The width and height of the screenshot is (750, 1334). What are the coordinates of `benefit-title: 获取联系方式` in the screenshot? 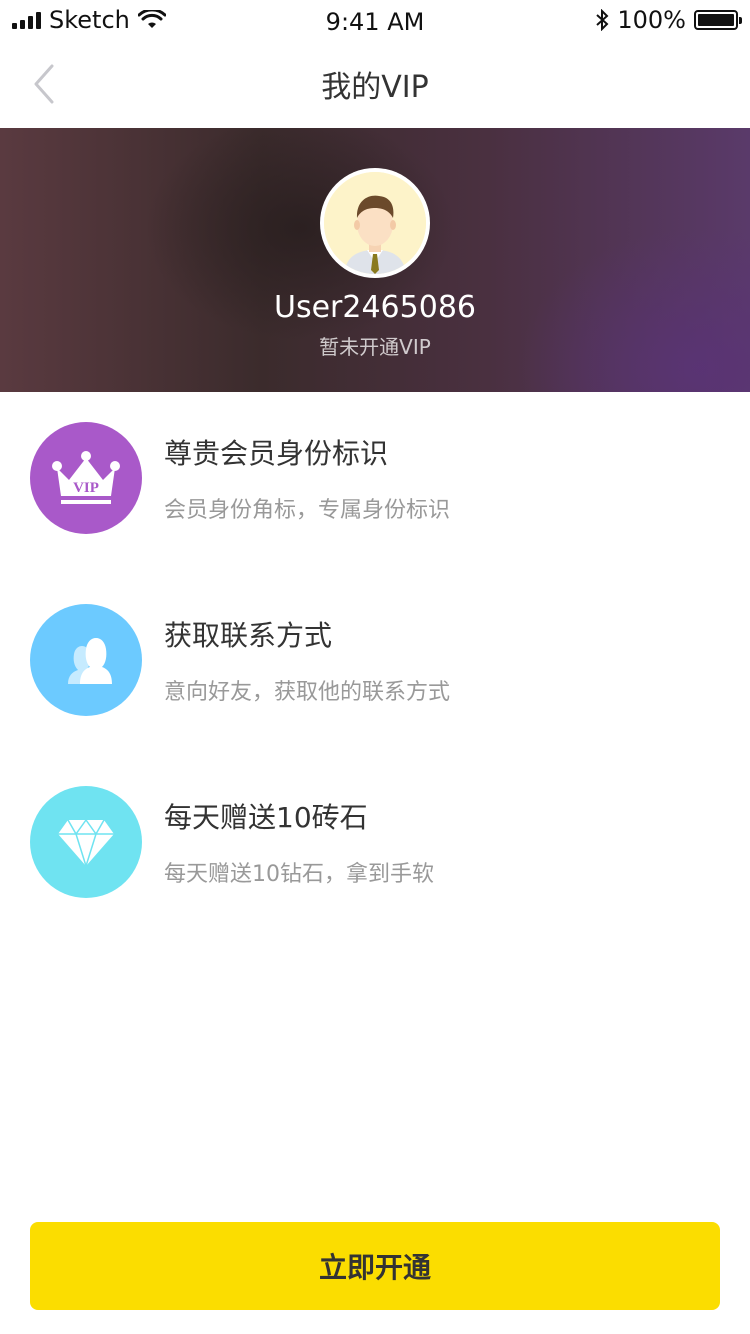 It's located at (248, 635).